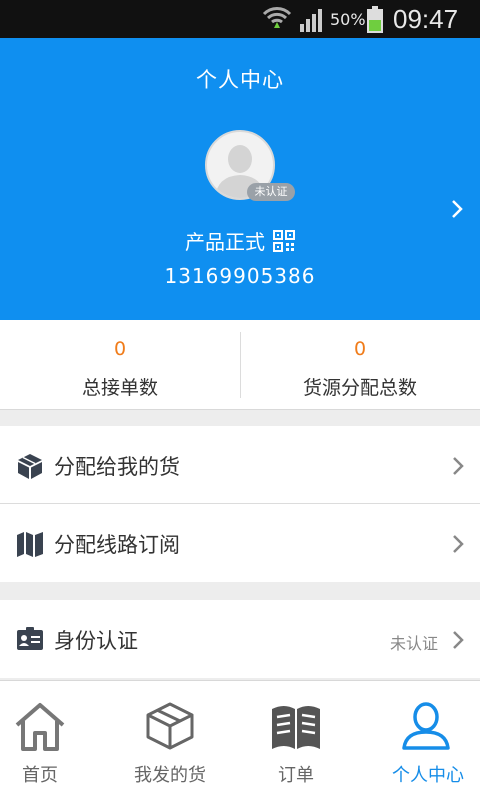 The image size is (480, 800). What do you see at coordinates (30, 466) in the screenshot?
I see `cube-icon` at bounding box center [30, 466].